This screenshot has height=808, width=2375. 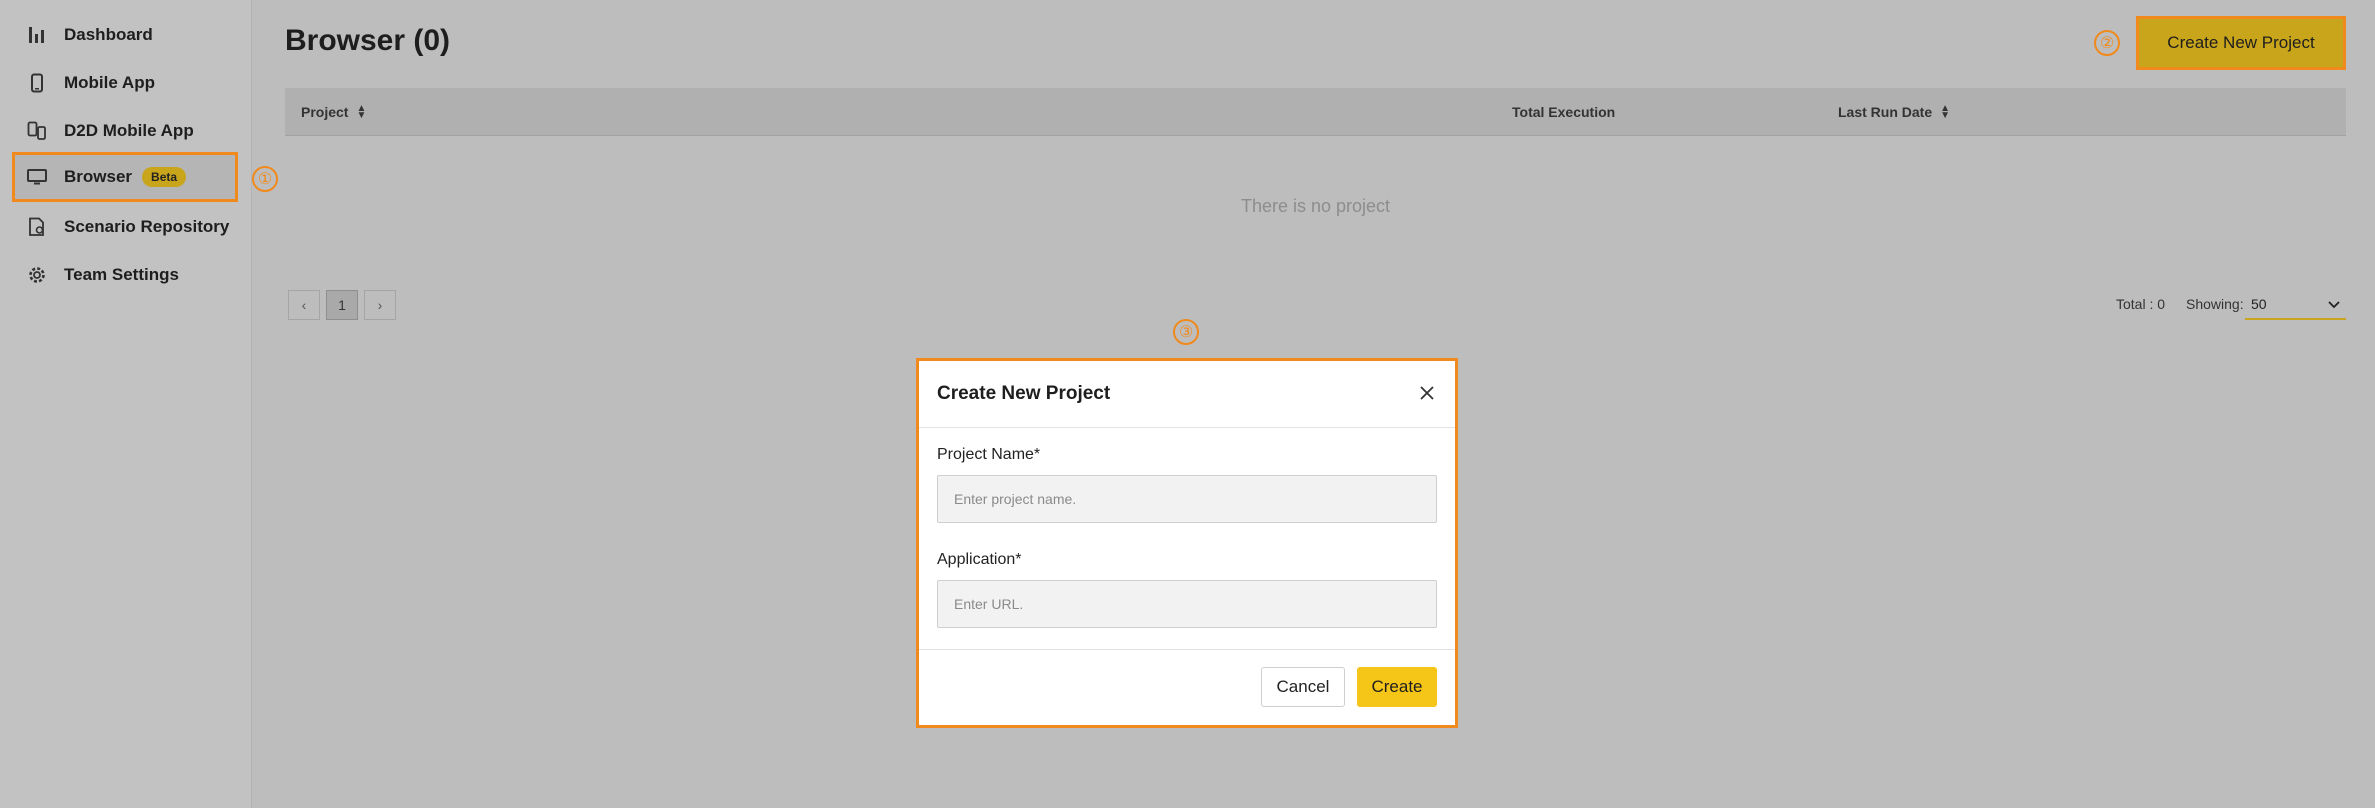 I want to click on create-button: Create, so click(x=1397, y=687).